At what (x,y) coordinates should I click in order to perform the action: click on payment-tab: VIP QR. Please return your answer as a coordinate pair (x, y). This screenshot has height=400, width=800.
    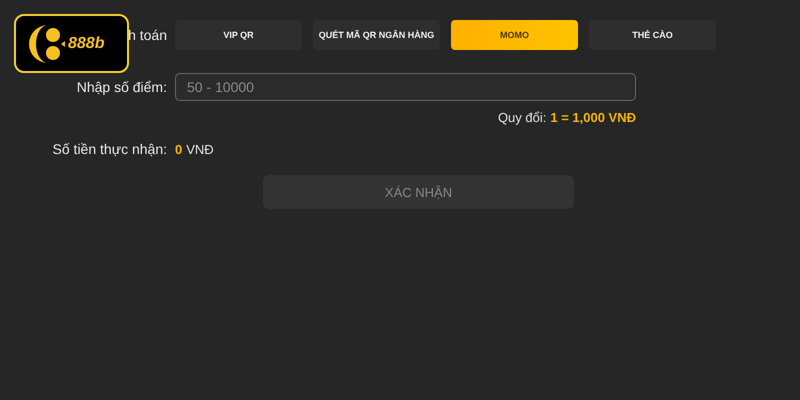
    Looking at the image, I should click on (238, 35).